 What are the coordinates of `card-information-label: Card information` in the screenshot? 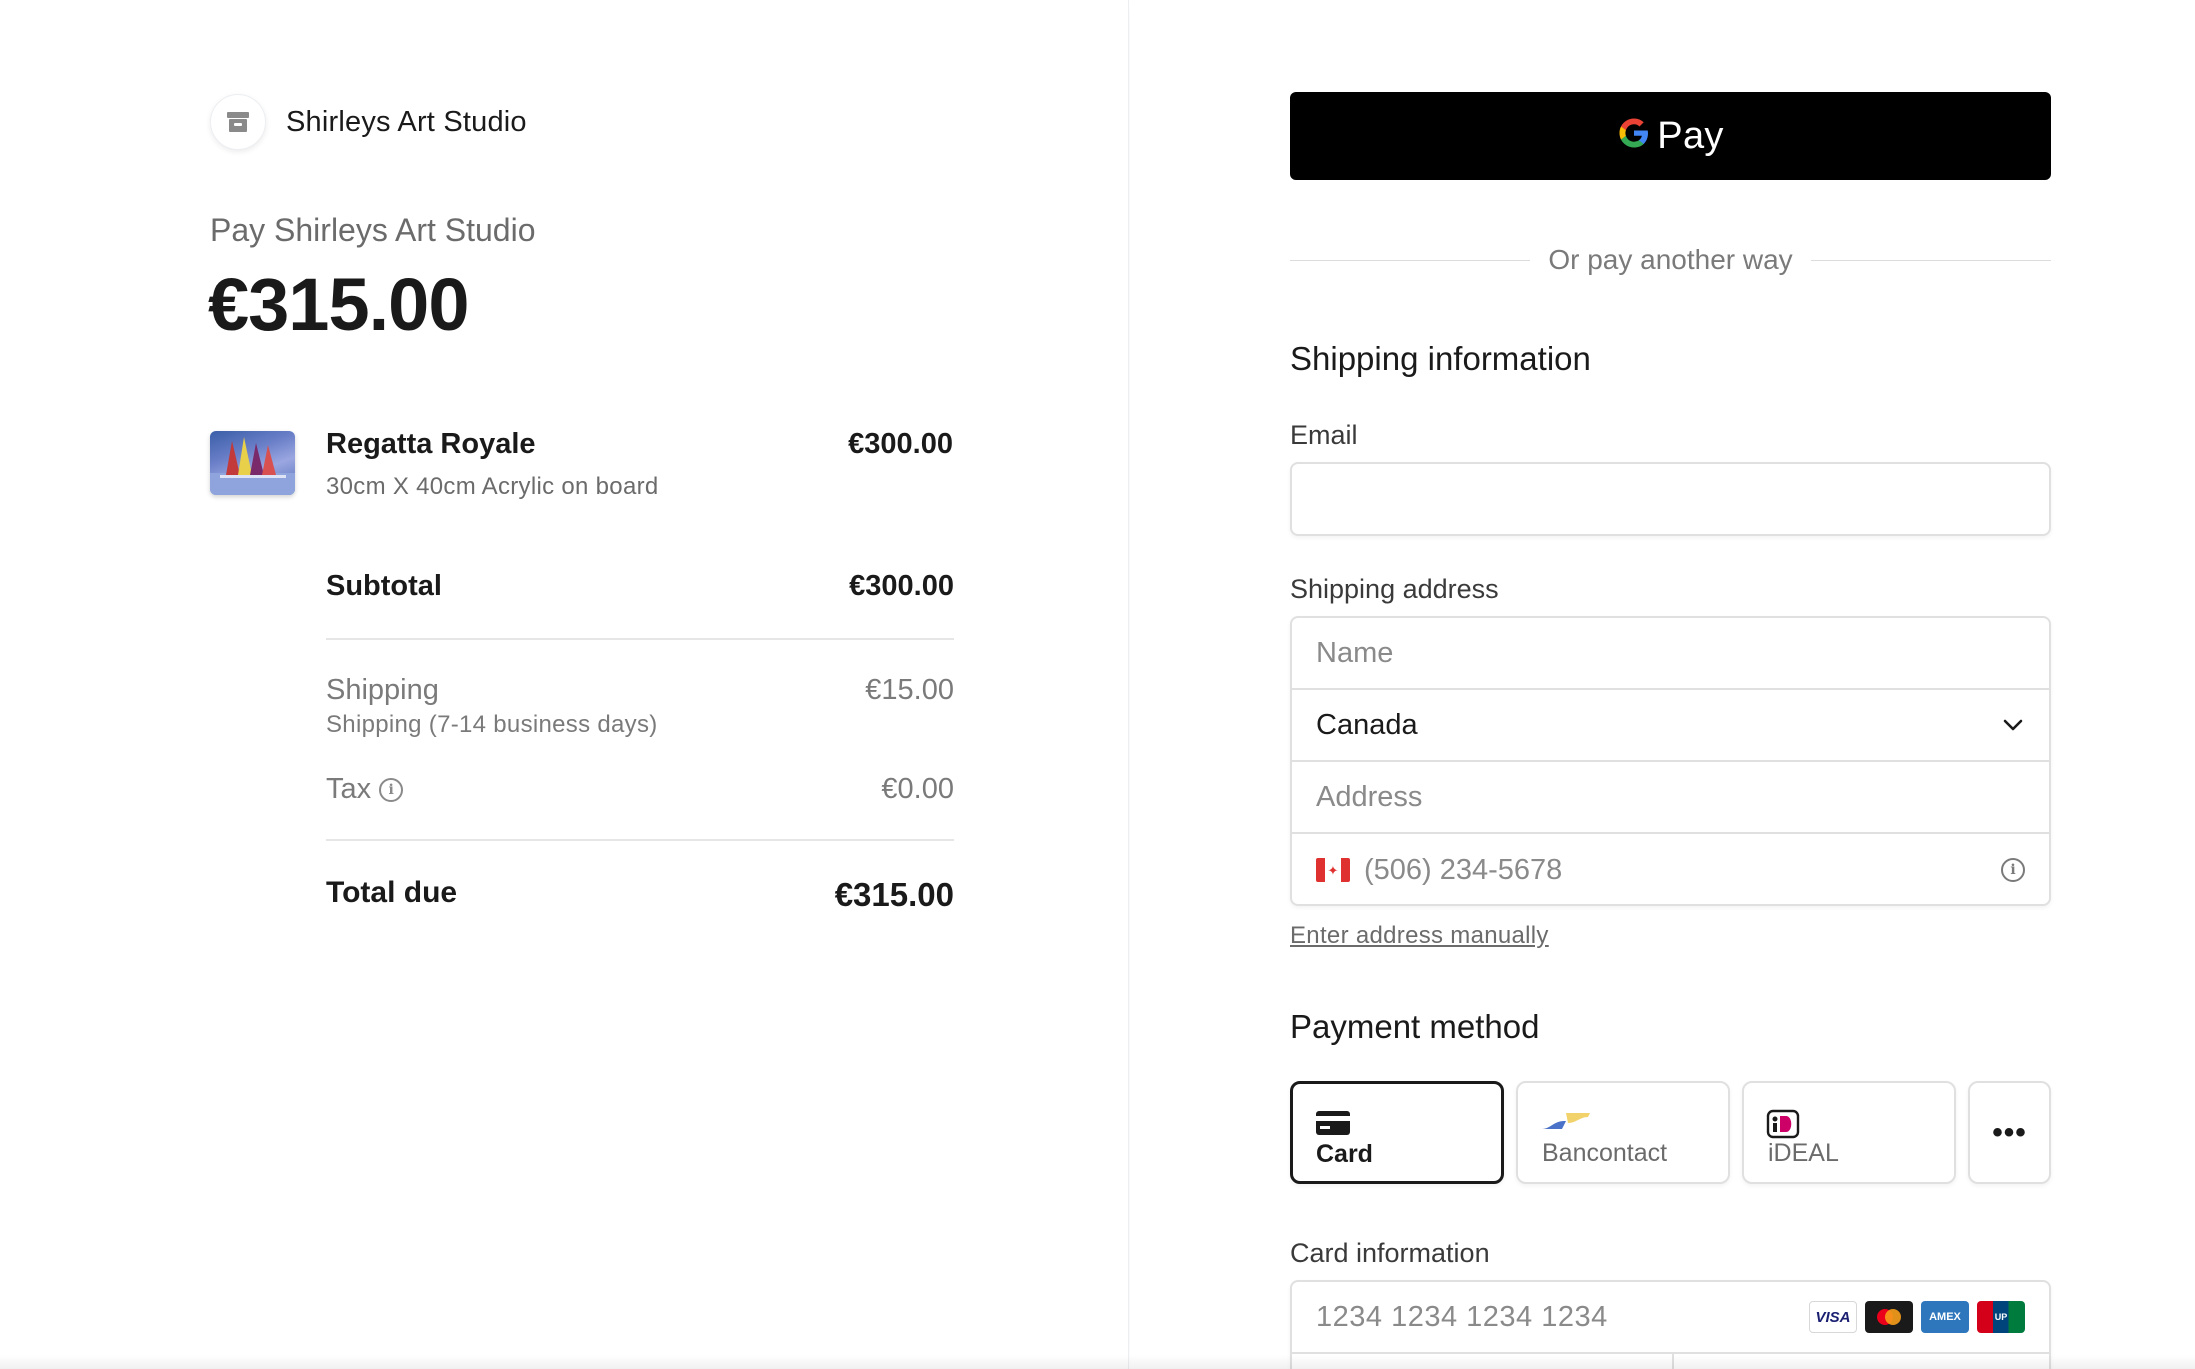 It's located at (1390, 1253).